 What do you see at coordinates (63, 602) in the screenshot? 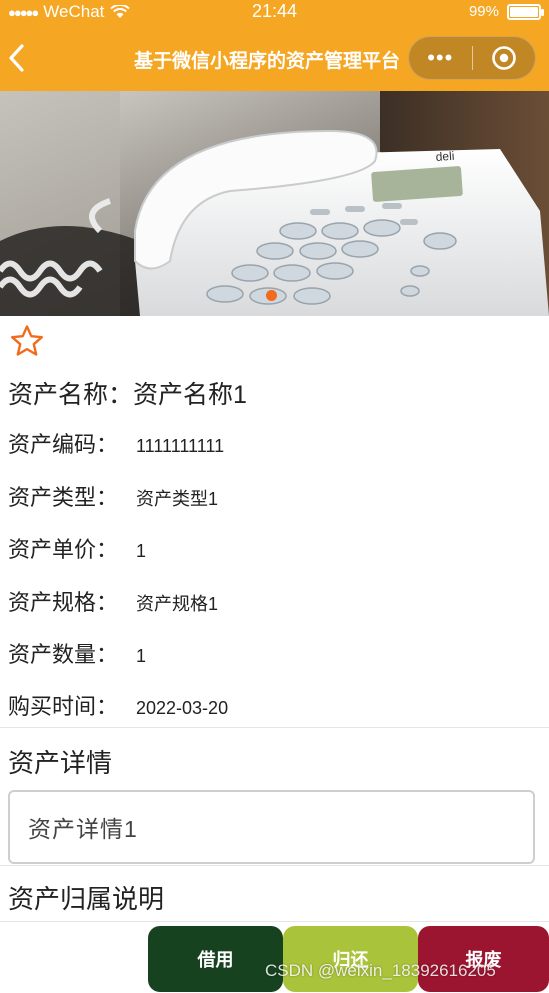
I see `field-label: 资产规格：` at bounding box center [63, 602].